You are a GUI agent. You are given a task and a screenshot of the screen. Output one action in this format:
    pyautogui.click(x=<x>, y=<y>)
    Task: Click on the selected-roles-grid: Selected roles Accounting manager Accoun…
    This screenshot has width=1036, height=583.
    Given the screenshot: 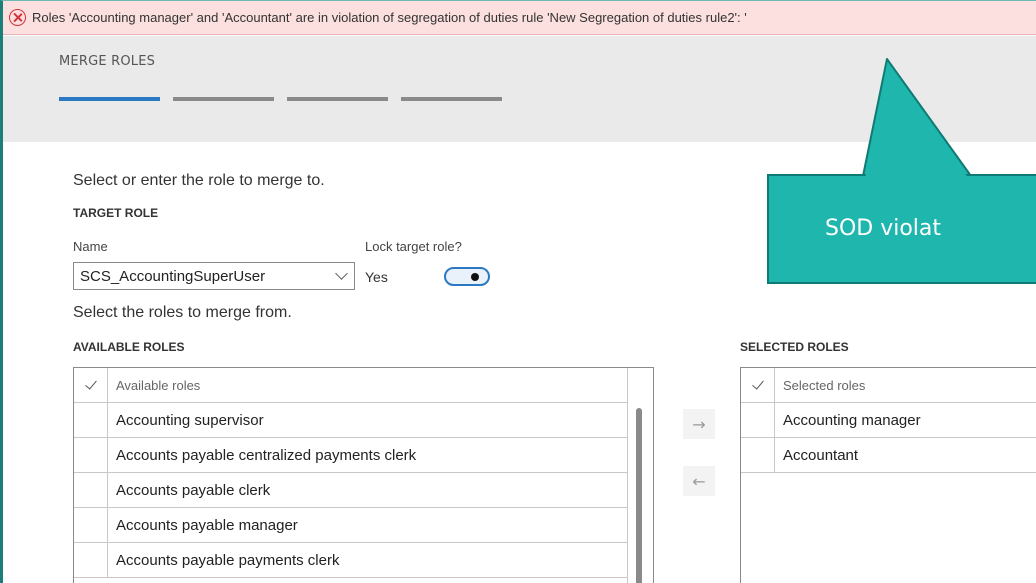 What is the action you would take?
    pyautogui.click(x=888, y=475)
    